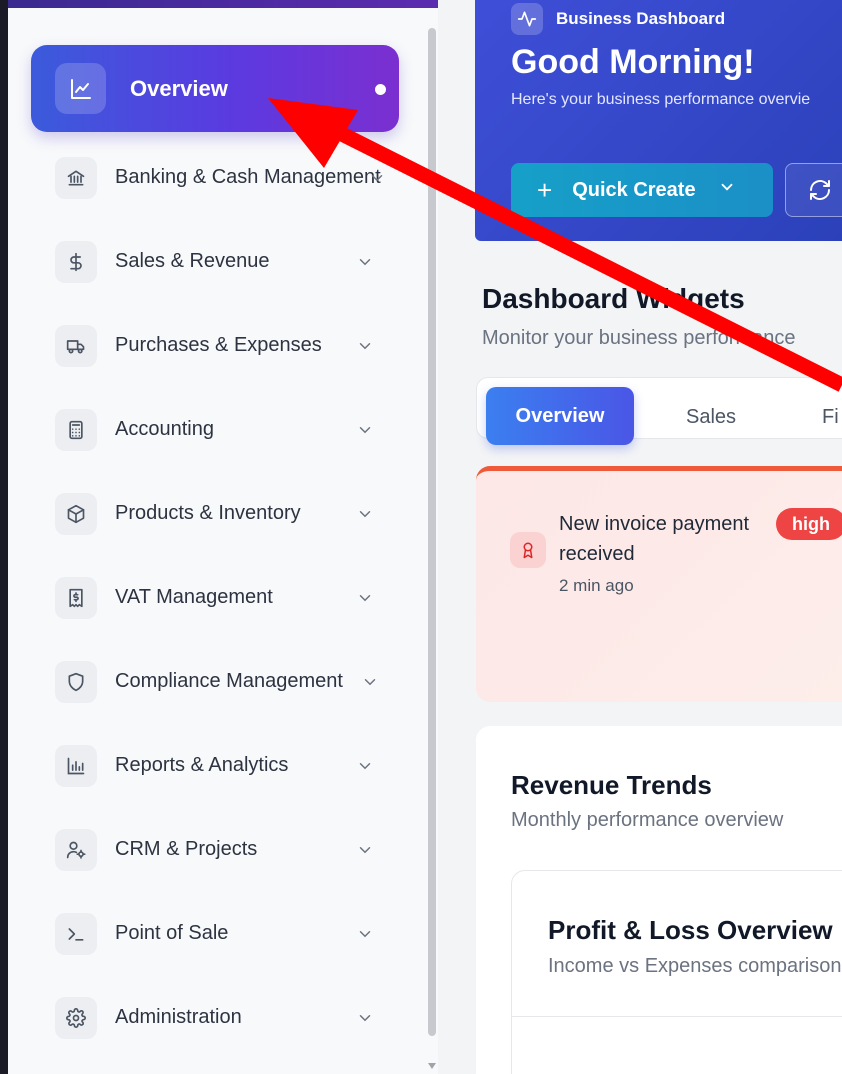 The image size is (842, 1074). Describe the element at coordinates (218, 345) in the screenshot. I see `sidebar-item-label: Purchases & Expenses` at that location.